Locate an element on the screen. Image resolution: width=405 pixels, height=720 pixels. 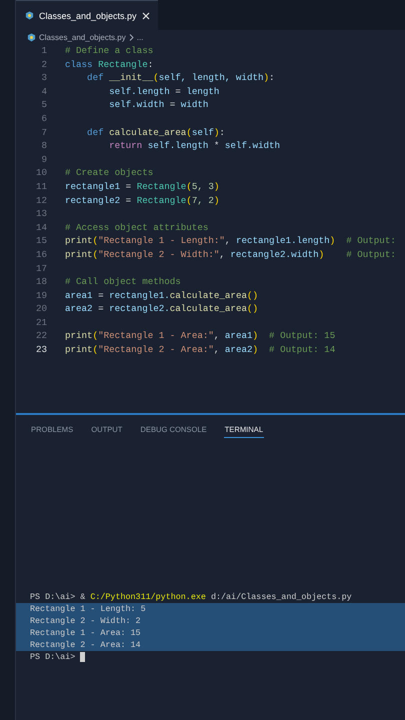
breadcrumb-item: Classes_and_objects.py is located at coordinates (82, 37).